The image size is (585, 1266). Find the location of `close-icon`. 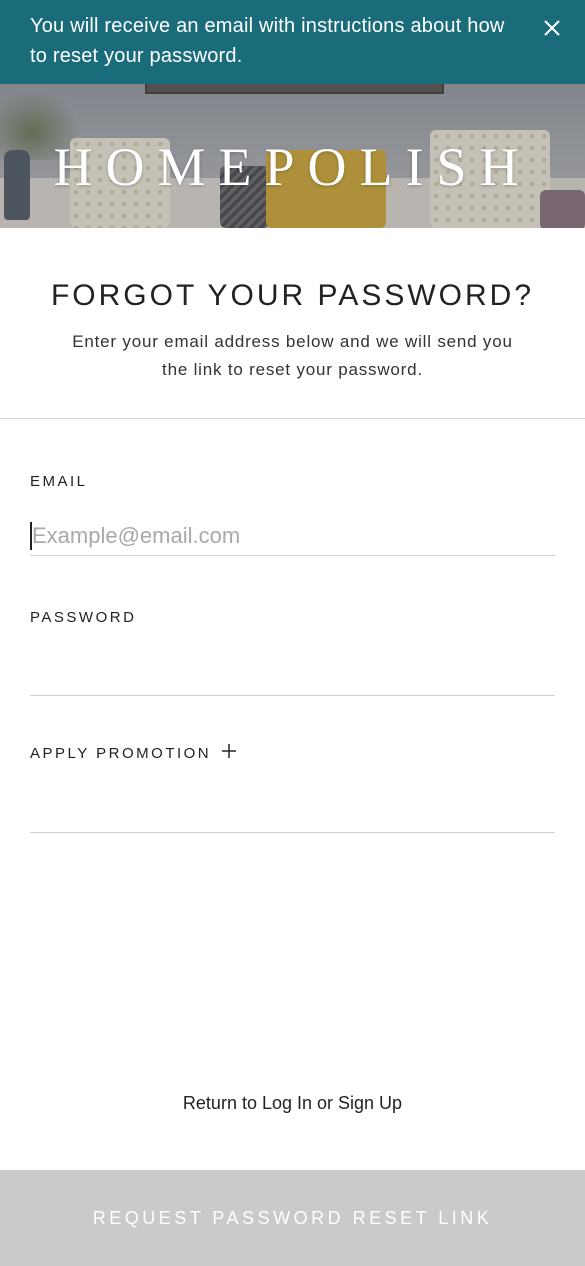

close-icon is located at coordinates (552, 28).